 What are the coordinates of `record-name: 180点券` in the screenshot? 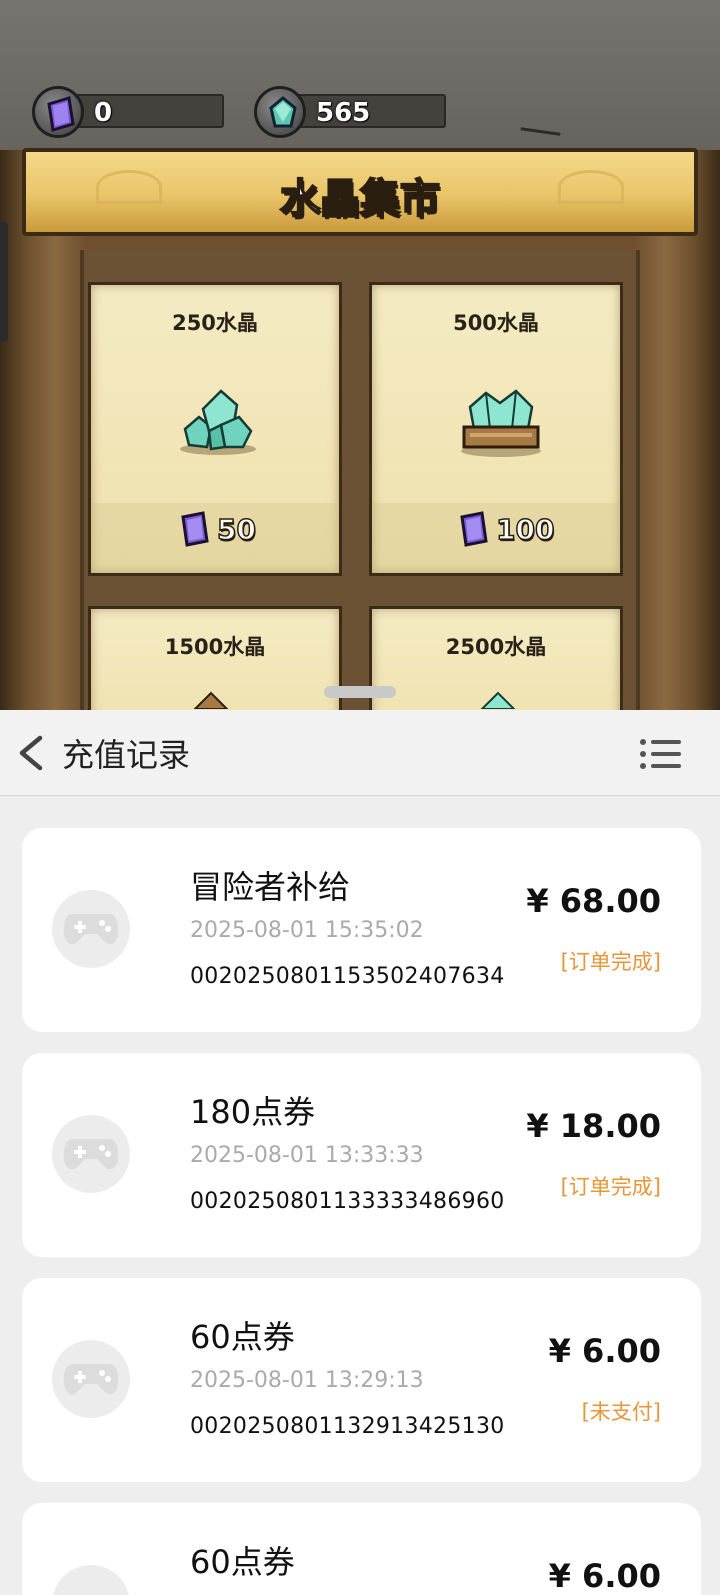 It's located at (253, 1112).